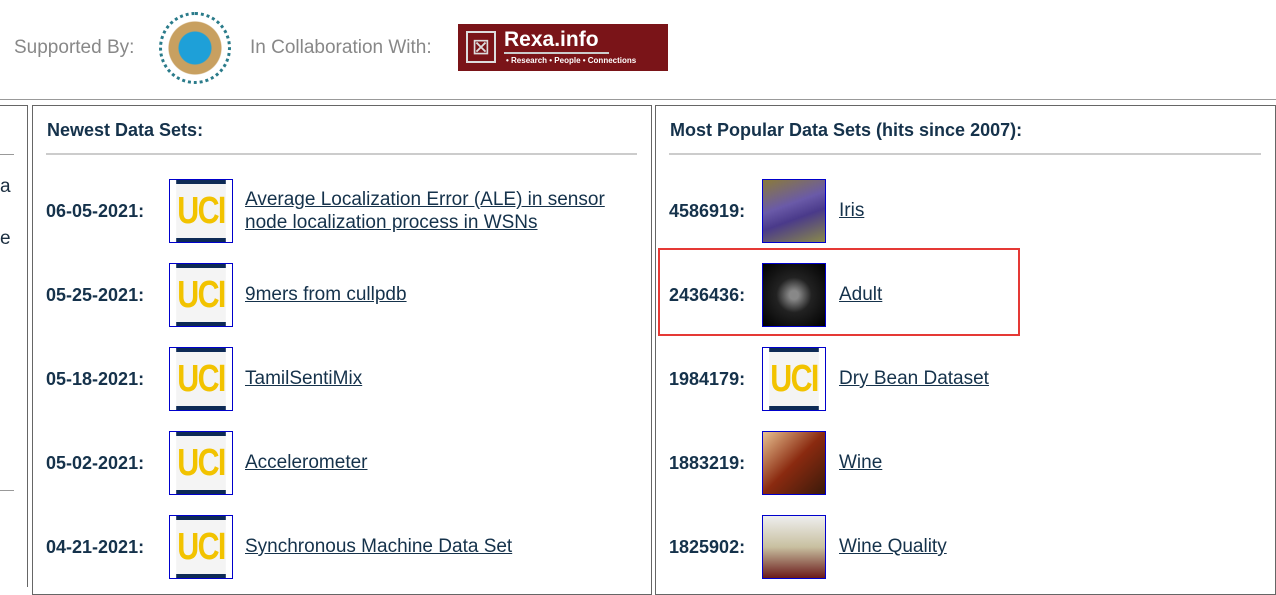 Image resolution: width=1276 pixels, height=595 pixels. I want to click on dataset-row: 1984179:, so click(707, 379).